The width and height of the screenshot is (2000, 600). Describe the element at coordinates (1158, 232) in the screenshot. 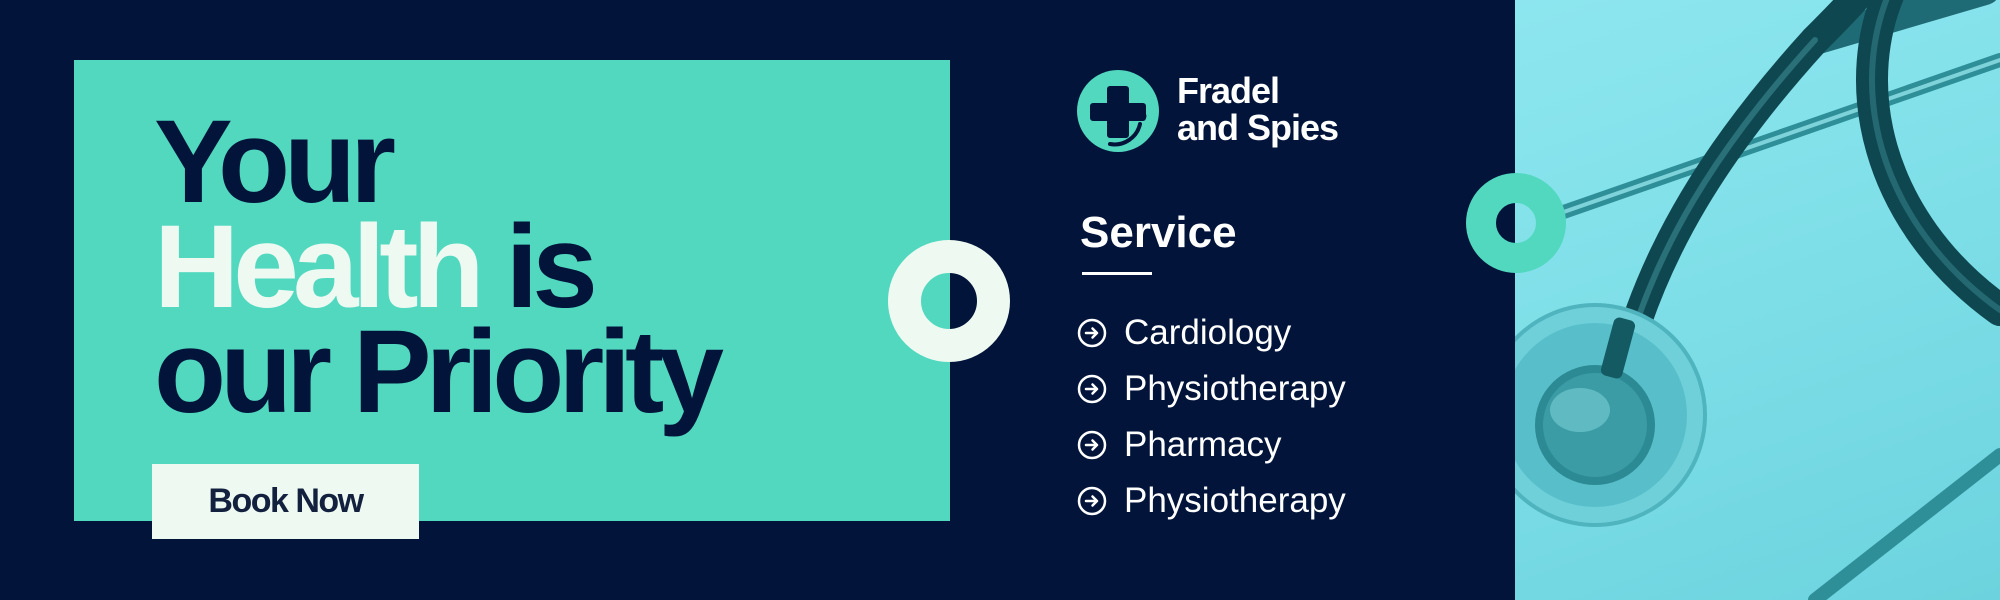

I see `service-heading: Service` at that location.